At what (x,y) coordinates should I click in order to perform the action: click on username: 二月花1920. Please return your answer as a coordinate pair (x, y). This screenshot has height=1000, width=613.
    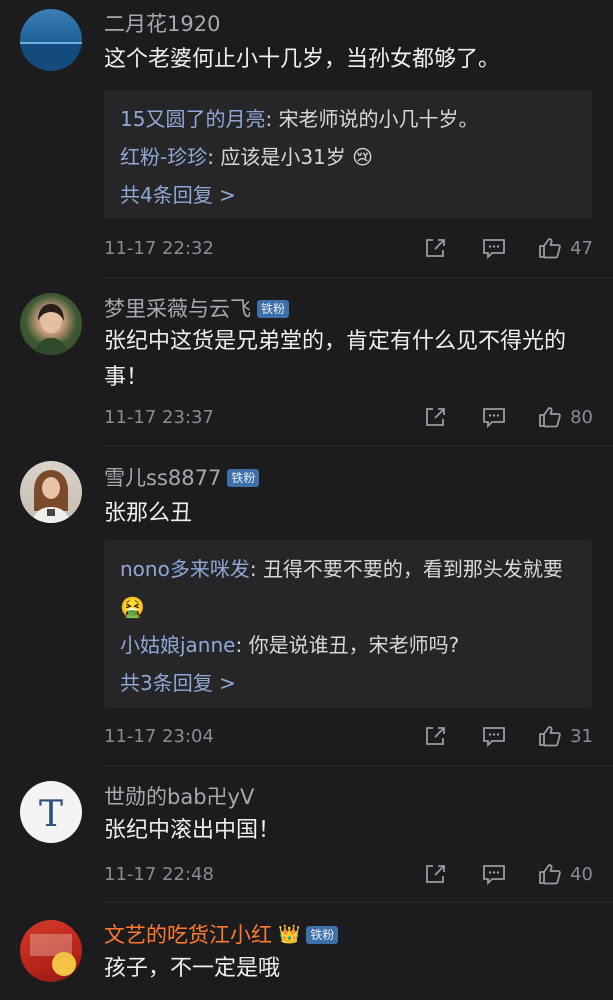
    Looking at the image, I should click on (162, 24).